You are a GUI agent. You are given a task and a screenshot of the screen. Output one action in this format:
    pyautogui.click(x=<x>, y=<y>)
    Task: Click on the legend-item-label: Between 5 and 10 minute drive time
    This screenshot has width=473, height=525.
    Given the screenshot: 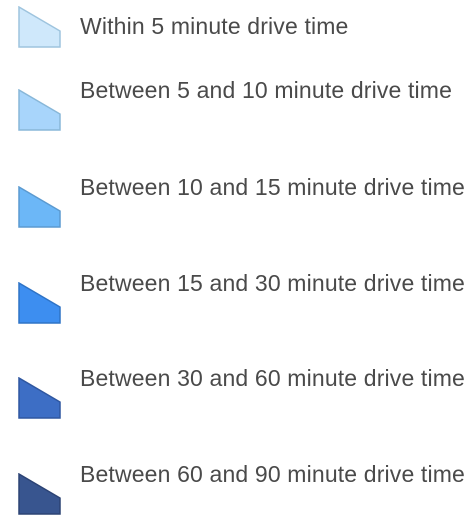 What is the action you would take?
    pyautogui.click(x=266, y=90)
    